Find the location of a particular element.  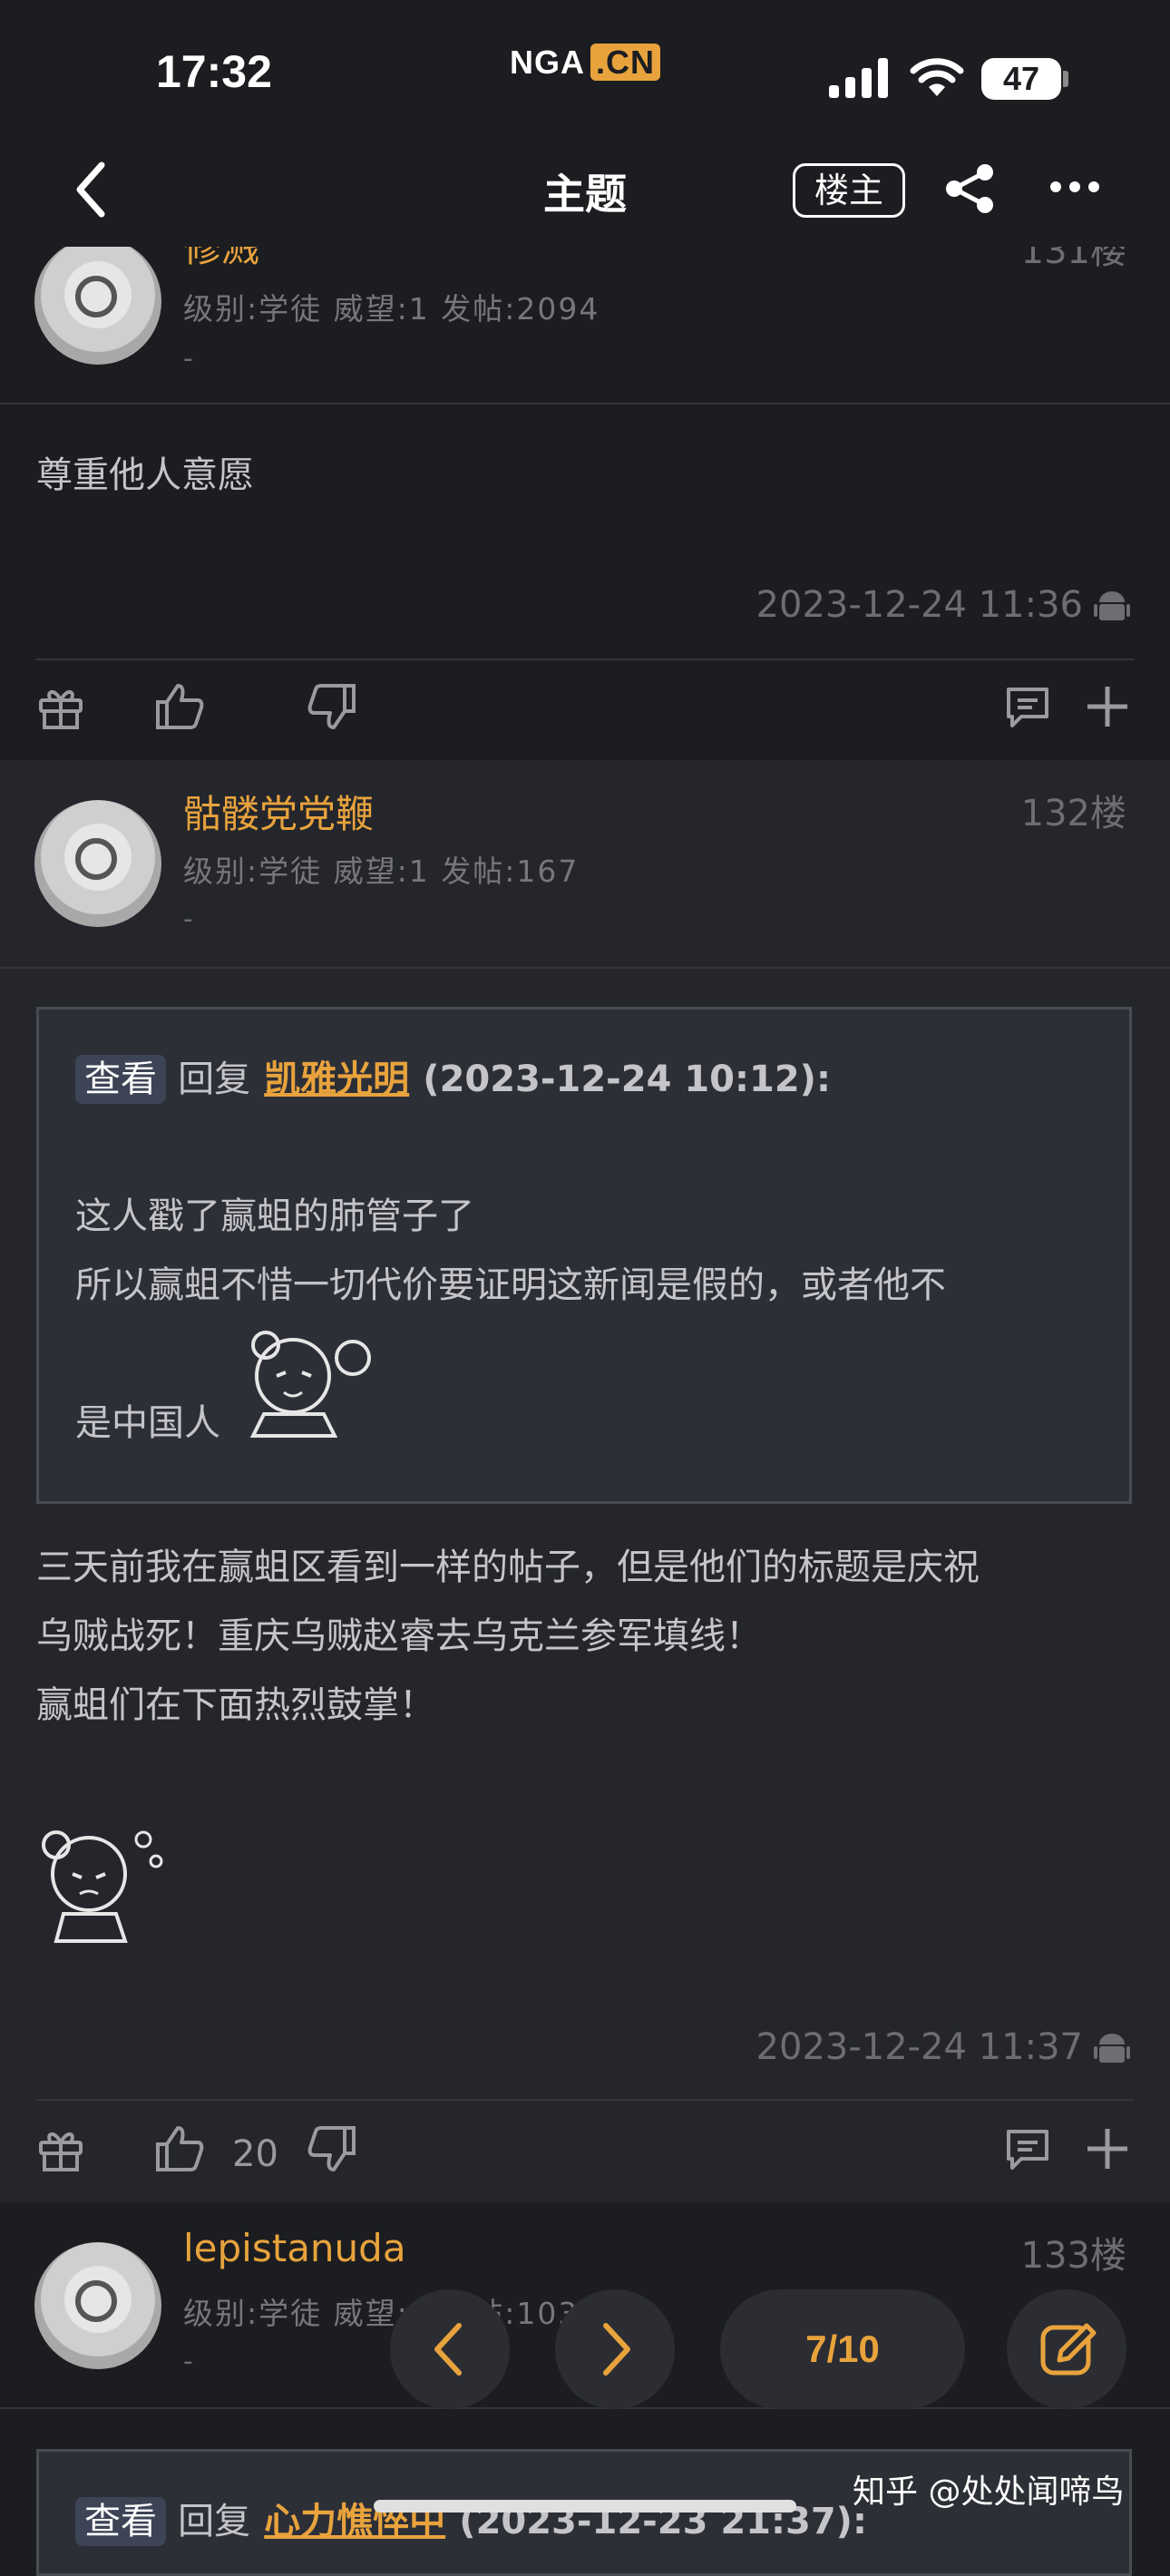

battery-tip is located at coordinates (1065, 79).